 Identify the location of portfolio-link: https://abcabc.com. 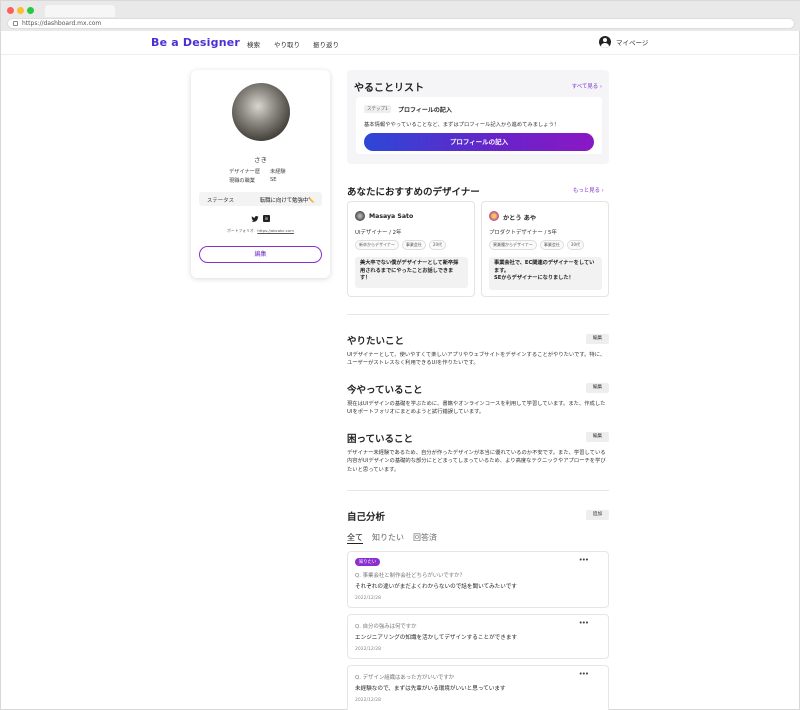
(275, 230).